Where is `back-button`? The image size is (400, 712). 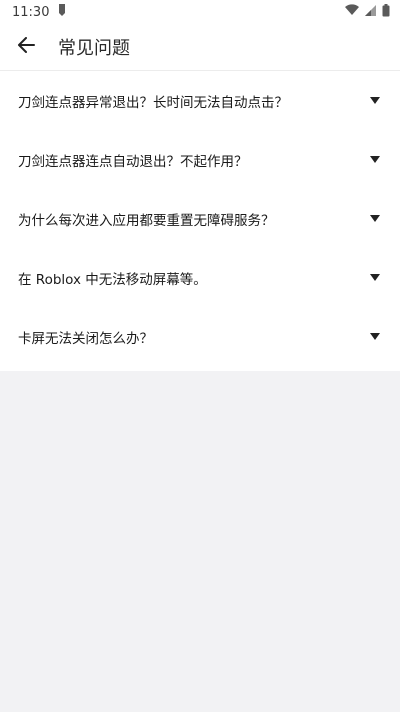 back-button is located at coordinates (26, 47).